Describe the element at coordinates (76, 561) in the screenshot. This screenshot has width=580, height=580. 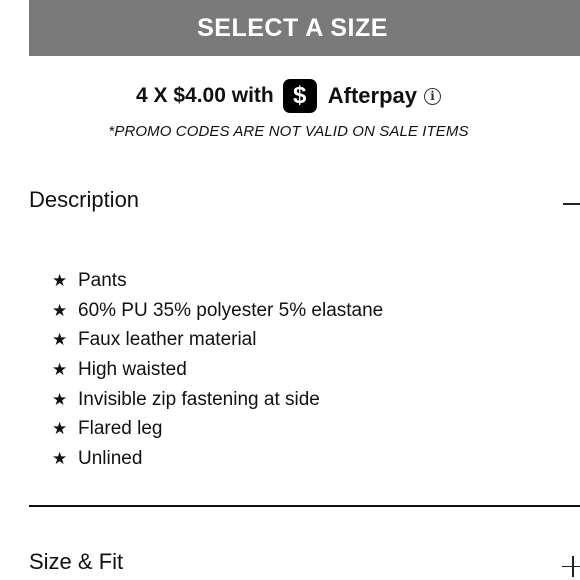
I see `size-fit-title: Size & Fit` at that location.